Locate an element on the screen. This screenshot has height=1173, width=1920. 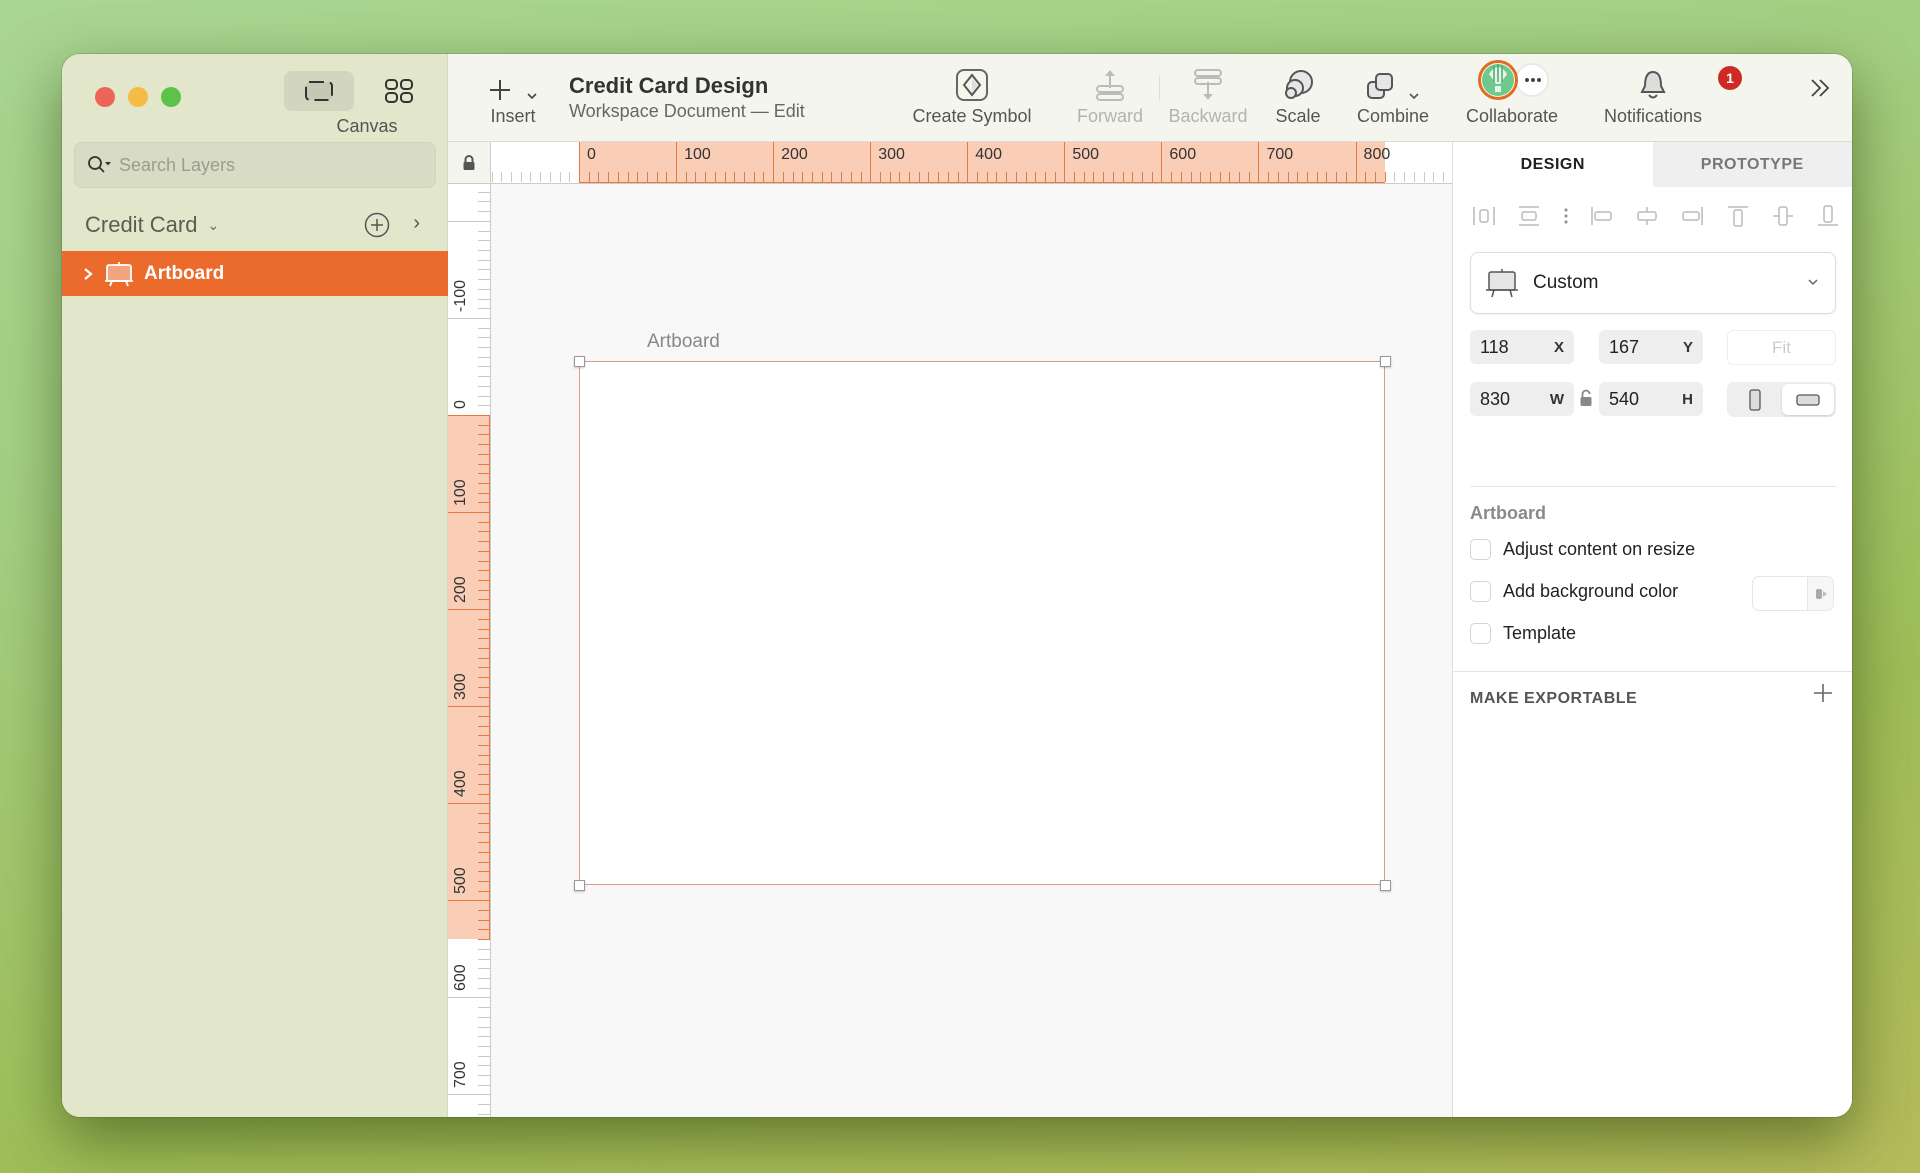
constrain-proportions-toggle is located at coordinates (1586, 400).